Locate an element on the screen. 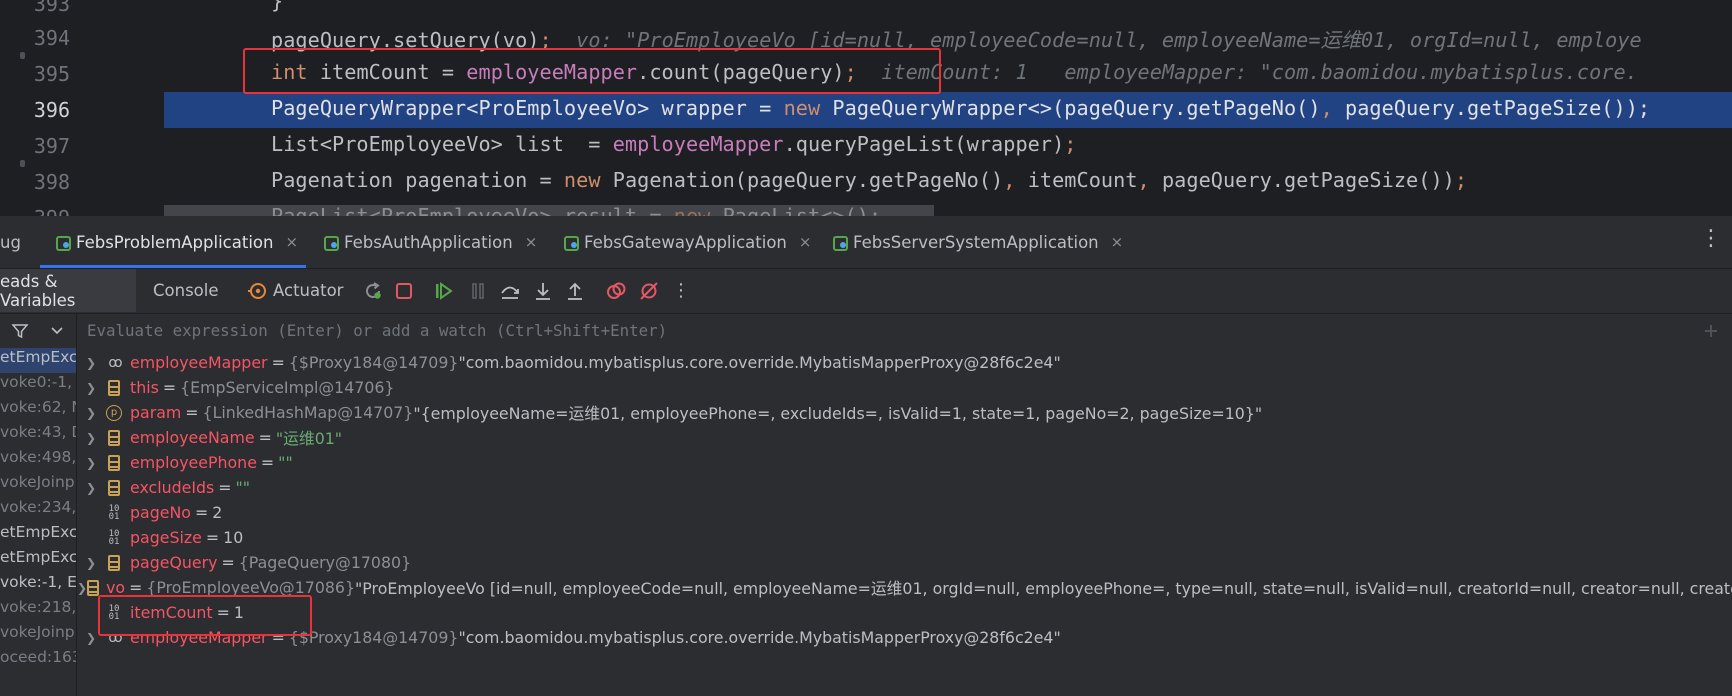  tab-label: Console is located at coordinates (186, 290).